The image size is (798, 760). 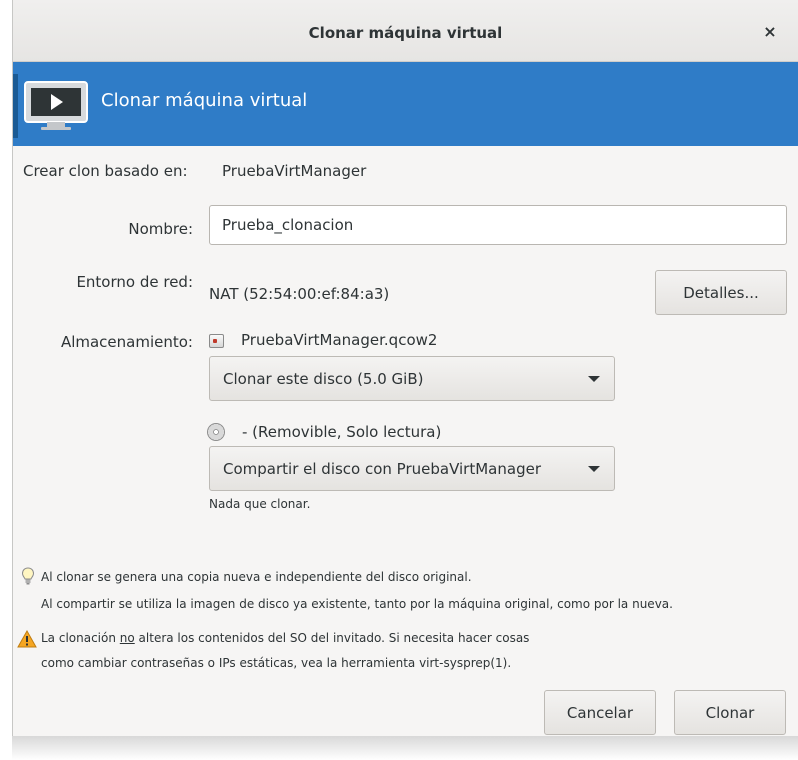 I want to click on disk1-action-value: Clonar este disco (5.0 GiB), so click(x=323, y=378).